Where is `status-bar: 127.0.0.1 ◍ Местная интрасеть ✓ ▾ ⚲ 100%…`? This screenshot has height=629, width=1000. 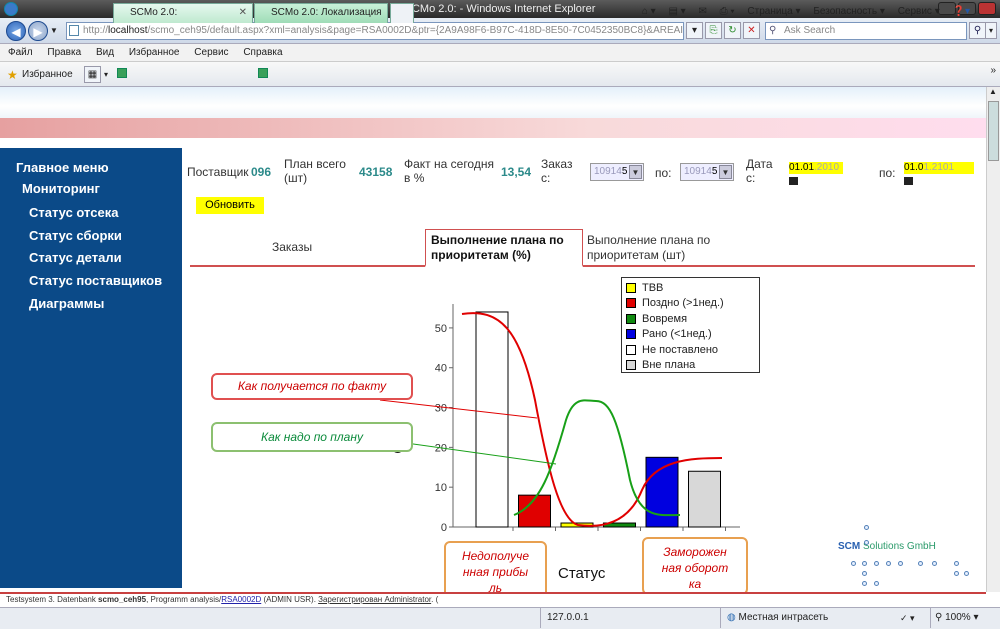 status-bar: 127.0.0.1 ◍ Местная интрасеть ✓ ▾ ⚲ 100%… is located at coordinates (500, 618).